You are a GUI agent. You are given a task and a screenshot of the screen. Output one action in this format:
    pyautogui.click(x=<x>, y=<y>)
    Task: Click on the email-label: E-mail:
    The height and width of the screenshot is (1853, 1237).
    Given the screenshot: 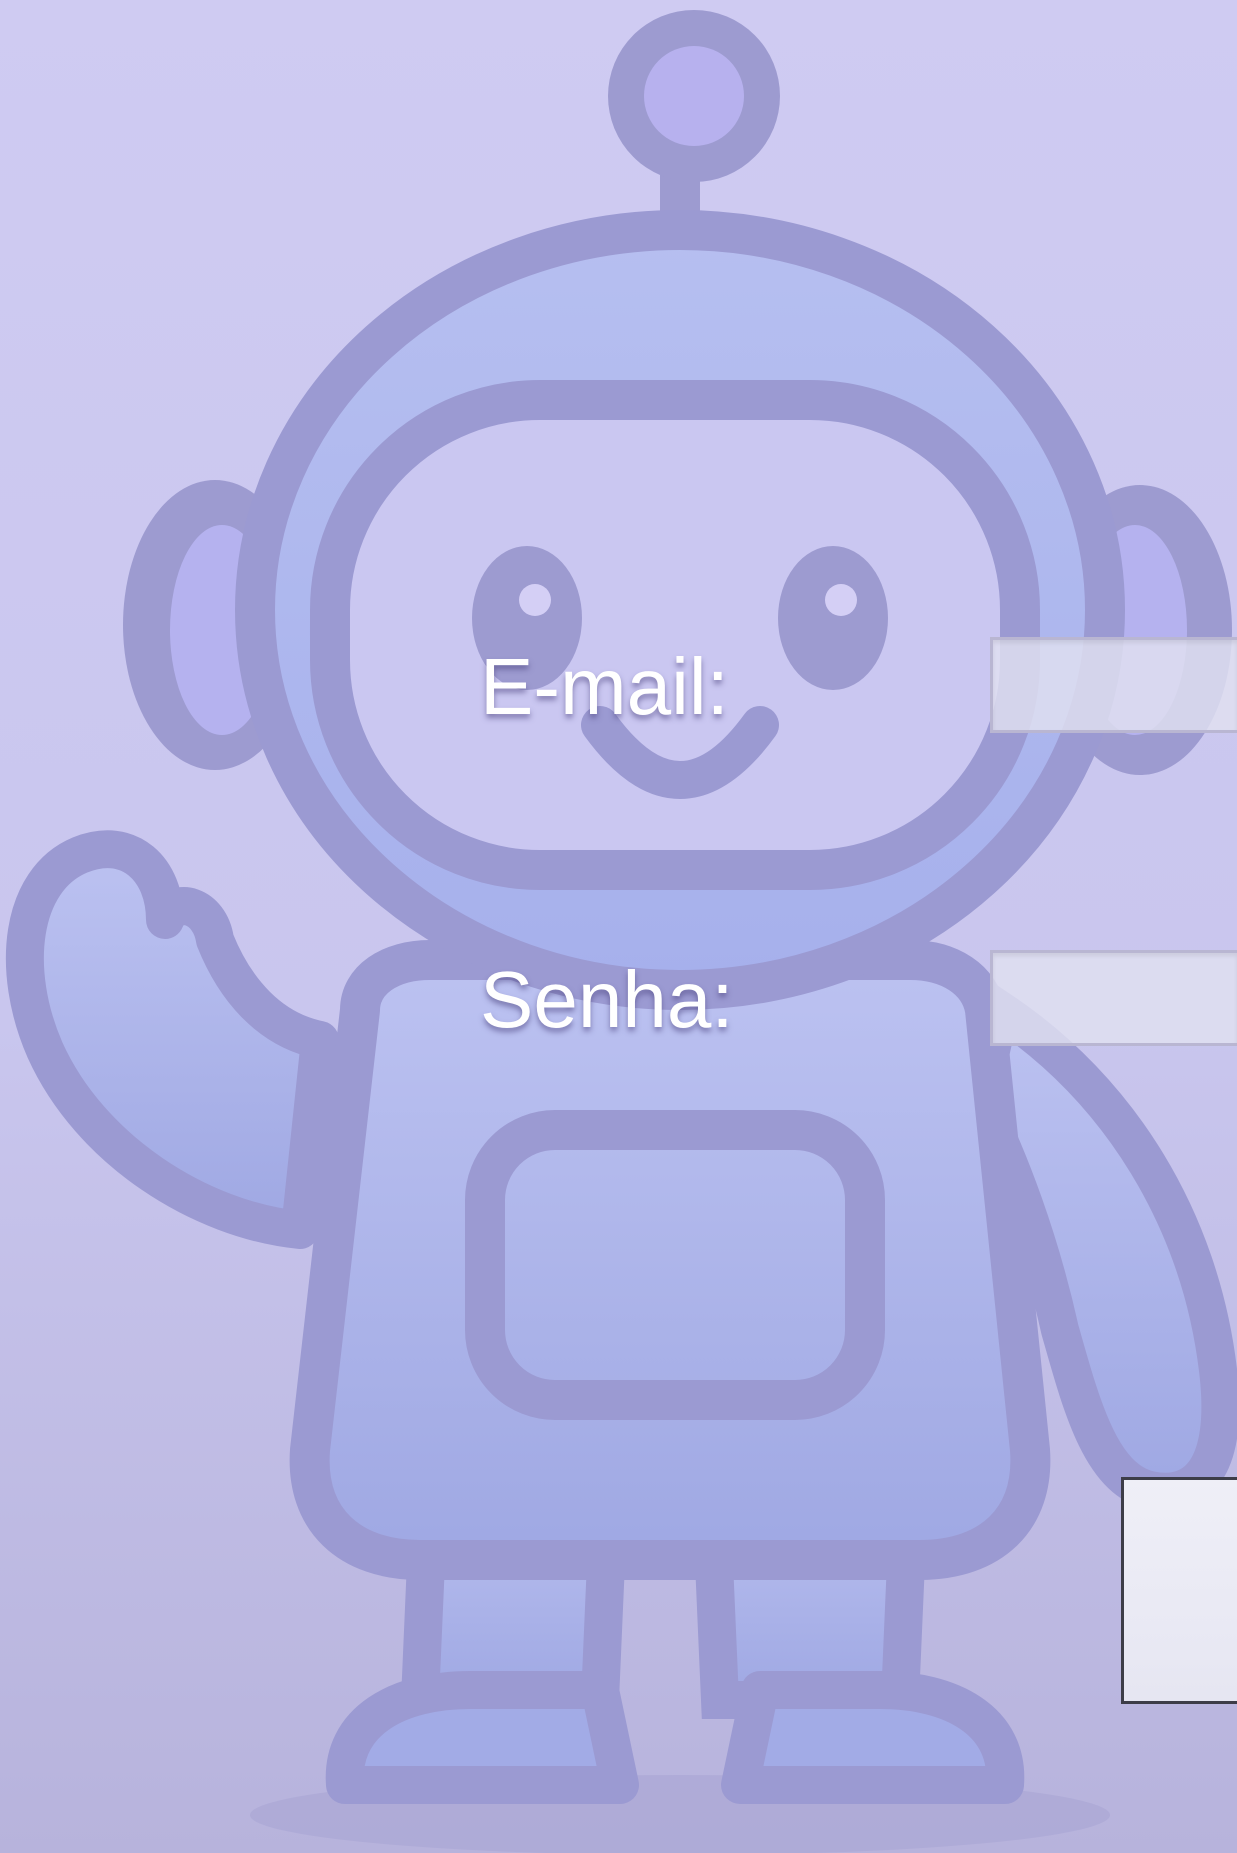 What is the action you would take?
    pyautogui.click(x=604, y=686)
    